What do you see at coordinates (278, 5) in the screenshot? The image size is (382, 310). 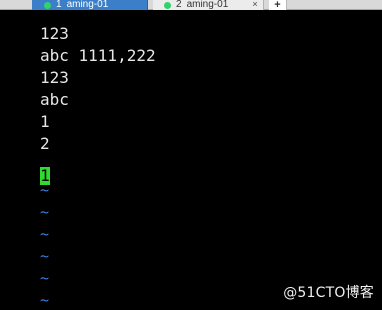 I see `add-tab-button: +` at bounding box center [278, 5].